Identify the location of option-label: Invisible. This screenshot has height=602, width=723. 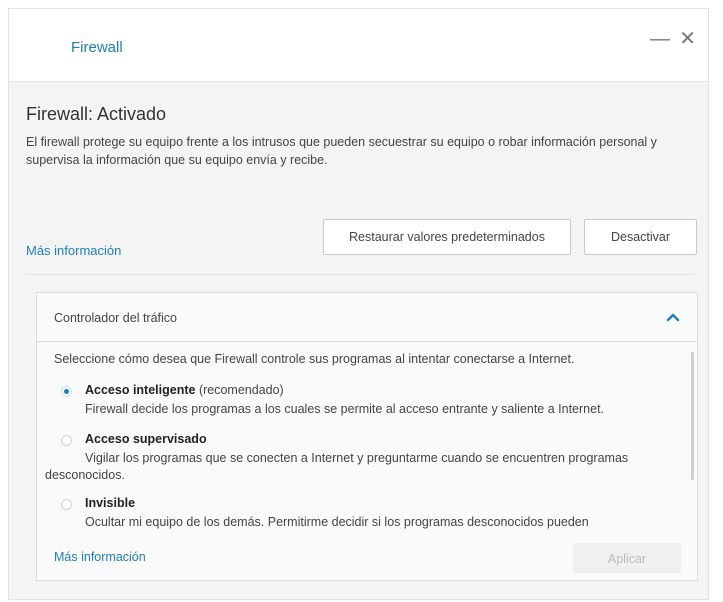
(110, 503).